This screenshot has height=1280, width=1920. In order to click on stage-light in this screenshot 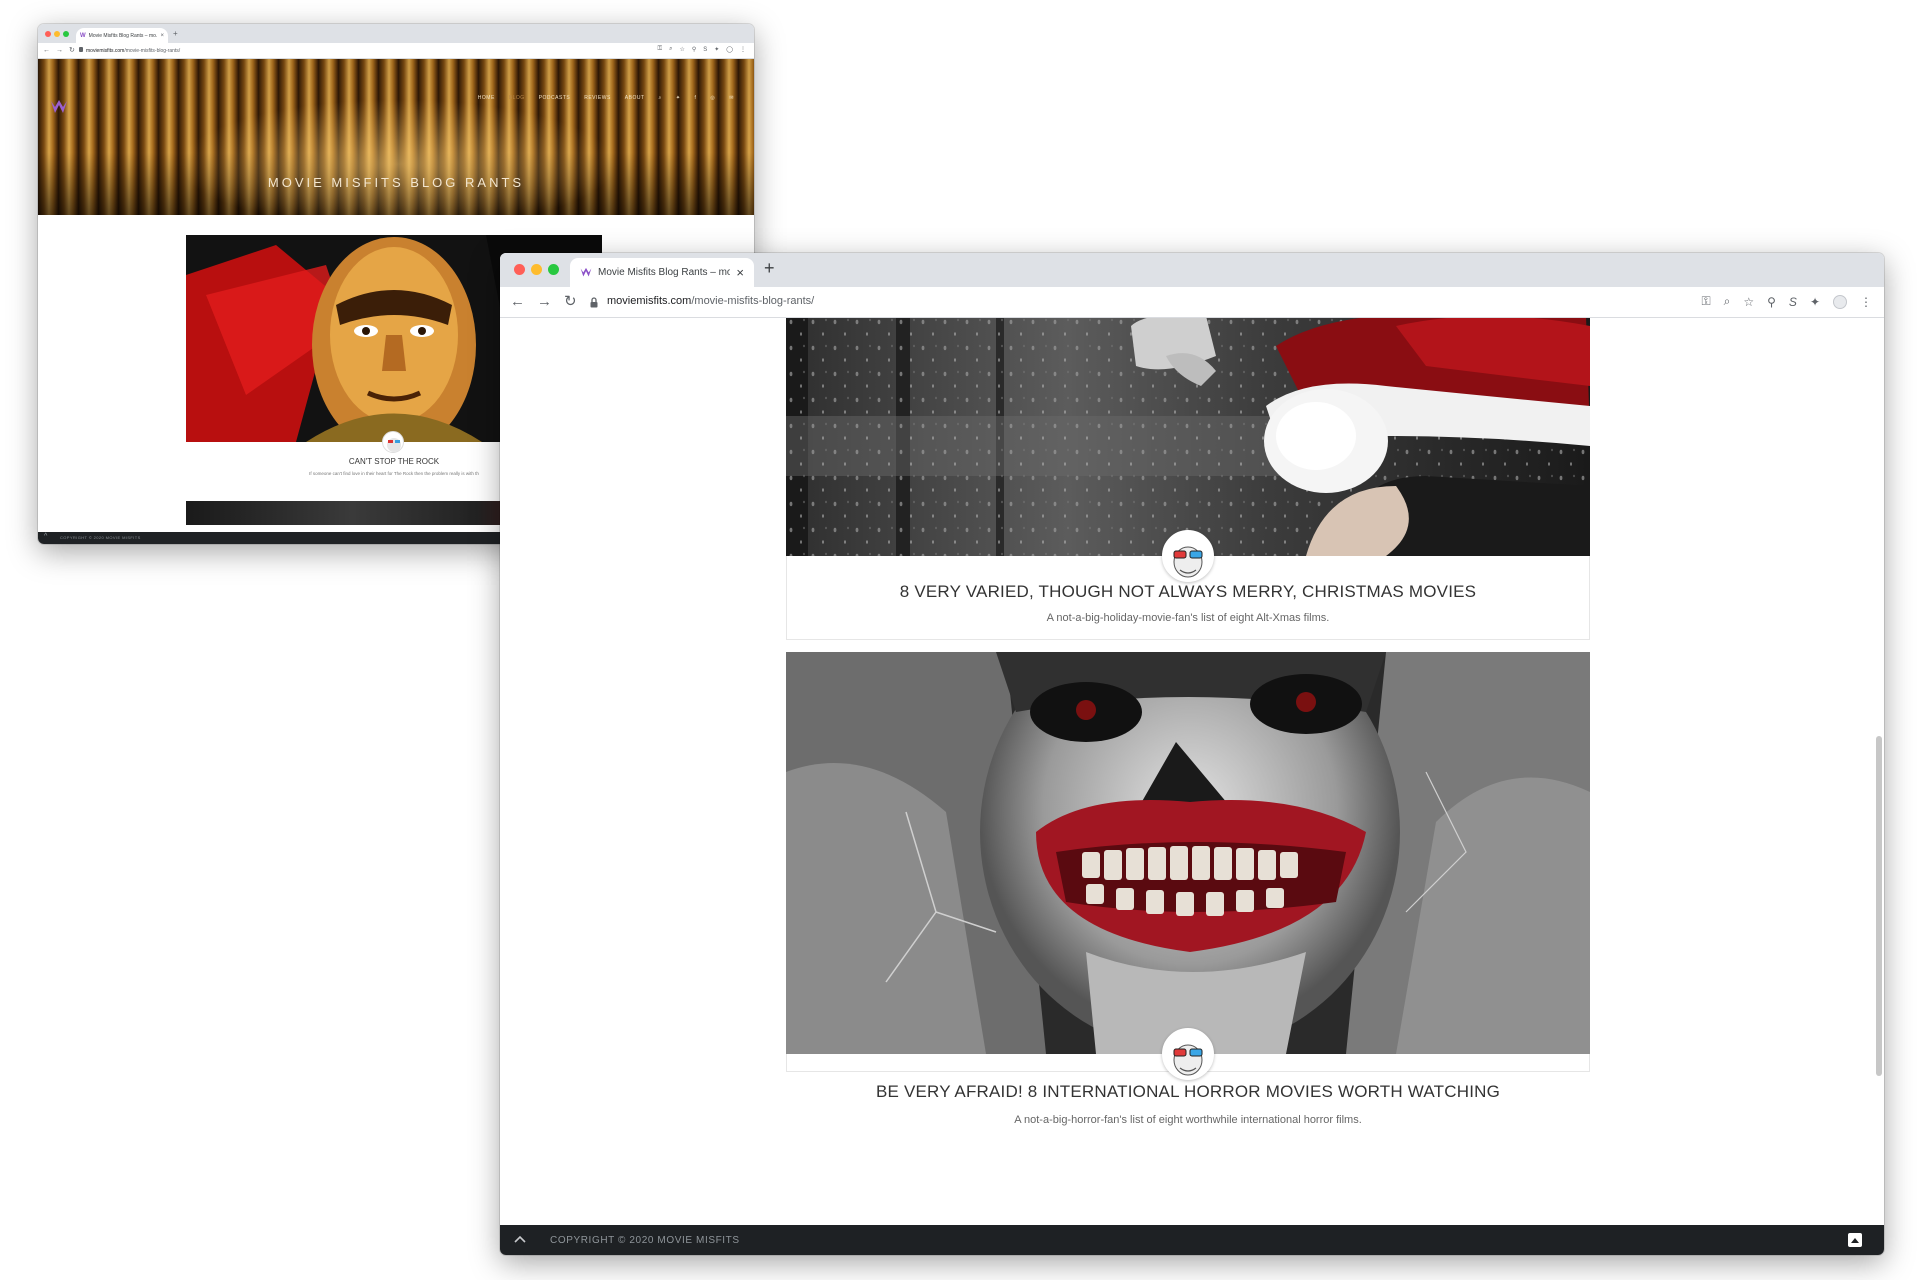, I will do `click(398, 157)`.